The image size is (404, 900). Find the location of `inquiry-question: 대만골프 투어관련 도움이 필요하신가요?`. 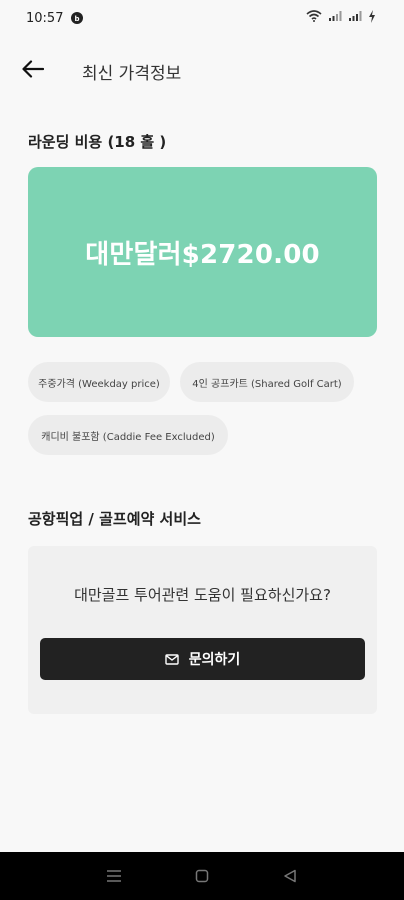

inquiry-question: 대만골프 투어관련 도움이 필요하신가요? is located at coordinates (202, 595).